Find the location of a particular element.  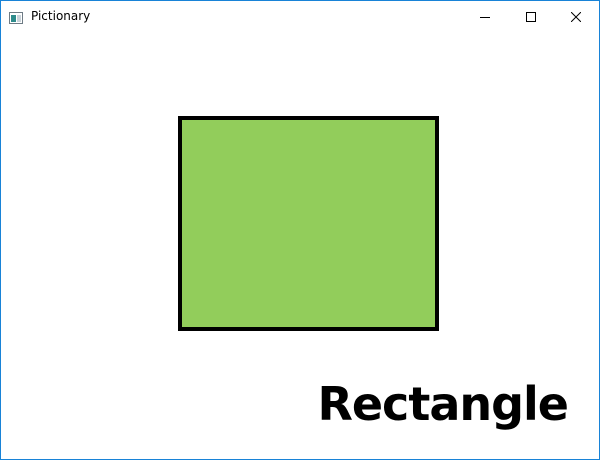

shape-word-label: Rectangle is located at coordinates (443, 404).